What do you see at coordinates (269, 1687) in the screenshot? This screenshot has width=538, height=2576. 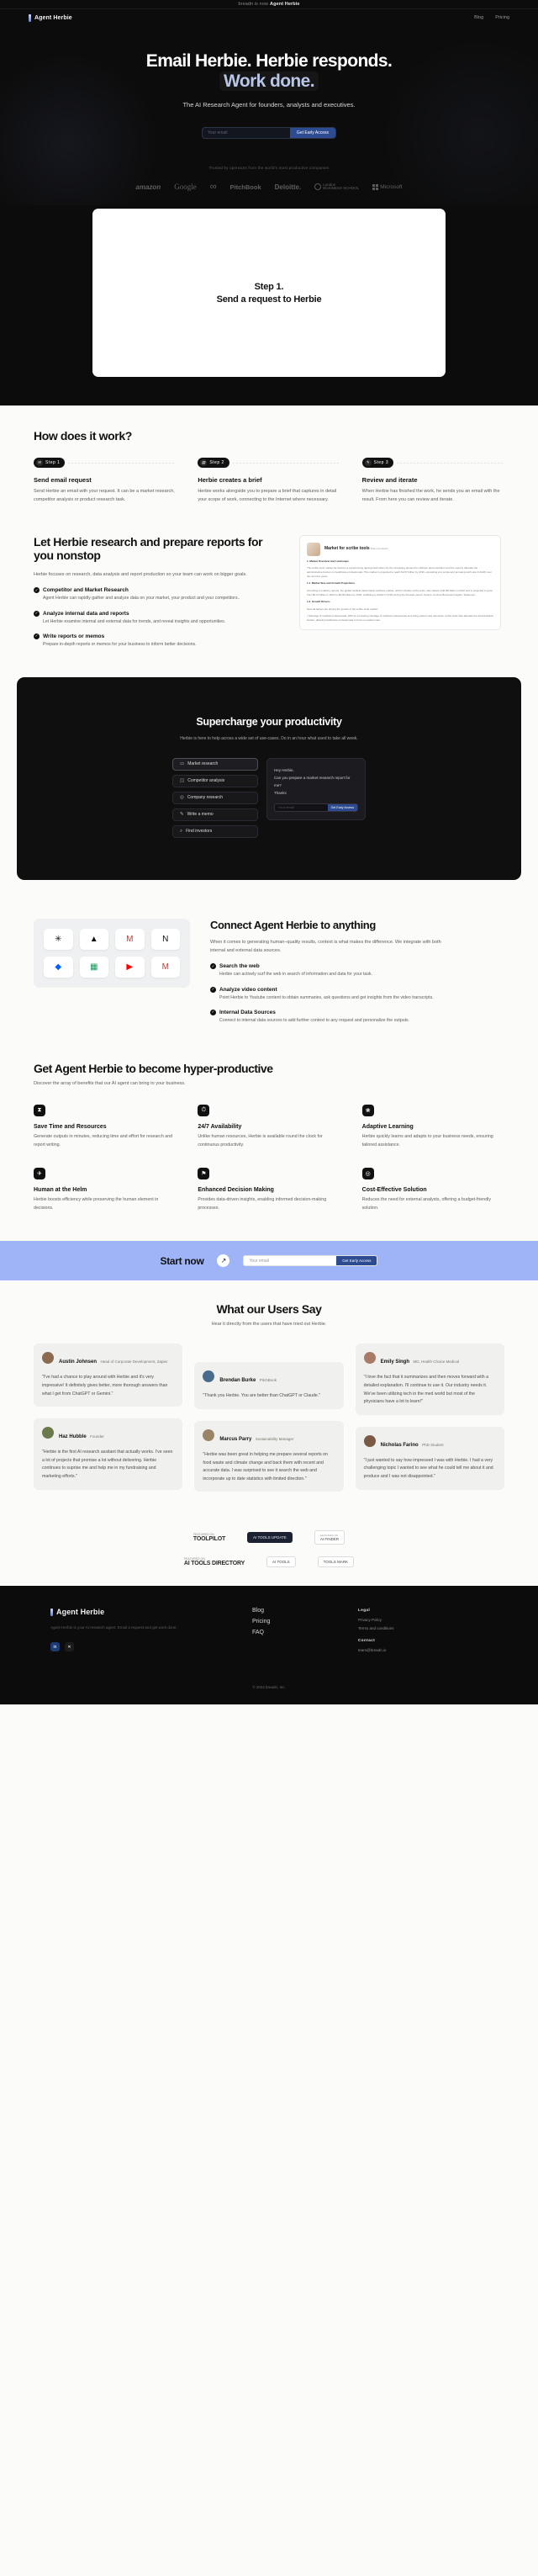 I see `footer-copyright: © 2024 breadn, Inc.` at bounding box center [269, 1687].